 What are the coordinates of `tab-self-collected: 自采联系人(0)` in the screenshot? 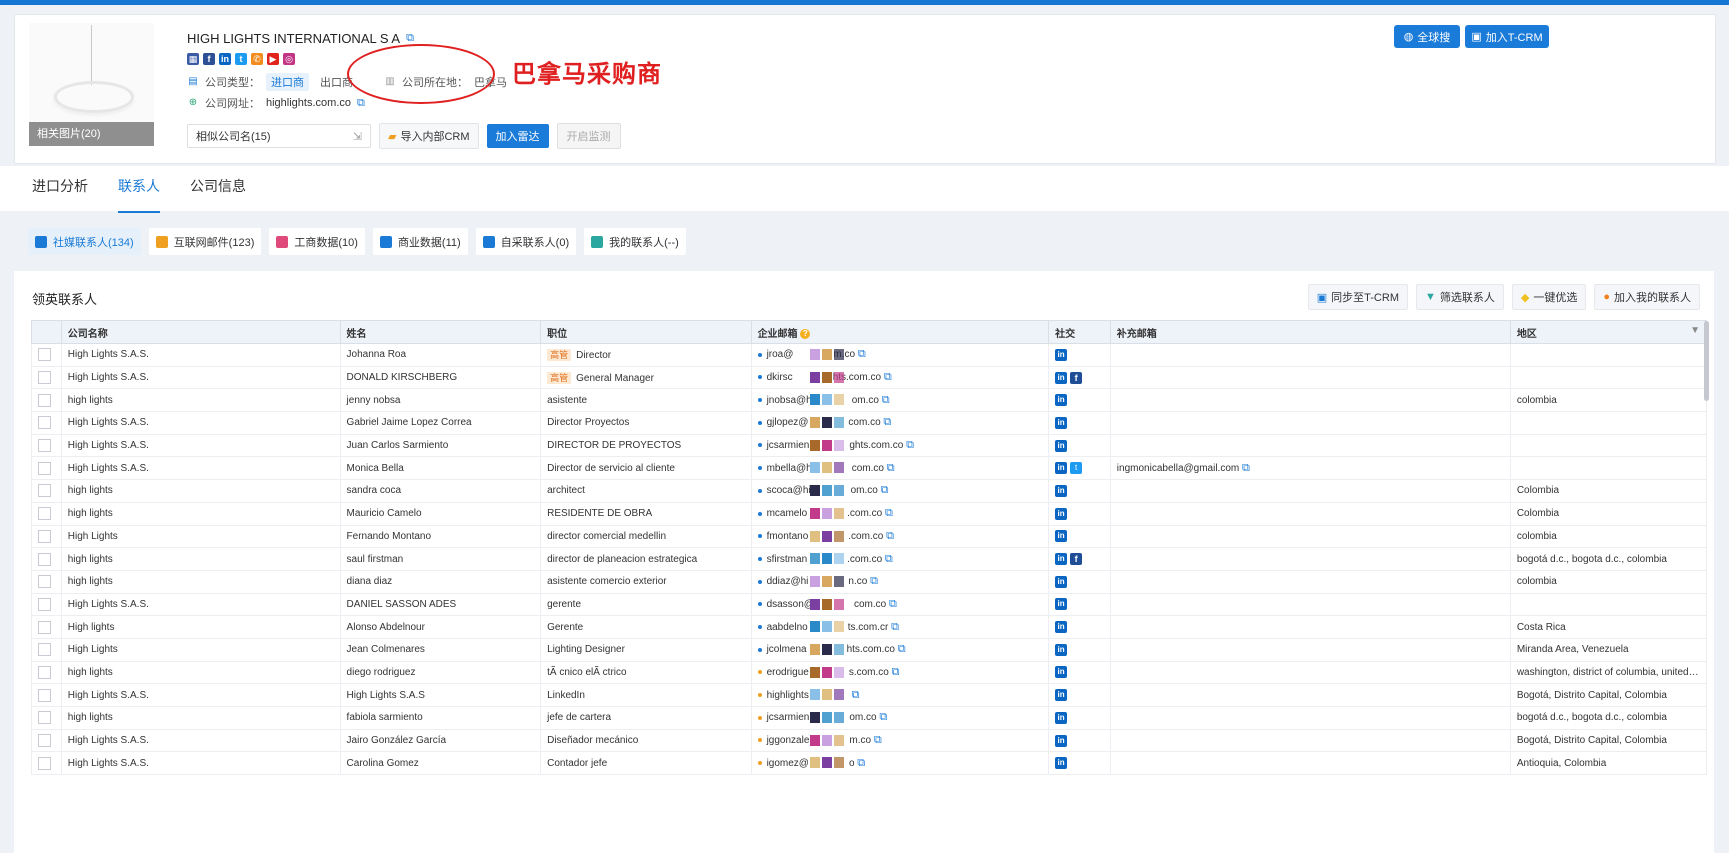 It's located at (526, 241).